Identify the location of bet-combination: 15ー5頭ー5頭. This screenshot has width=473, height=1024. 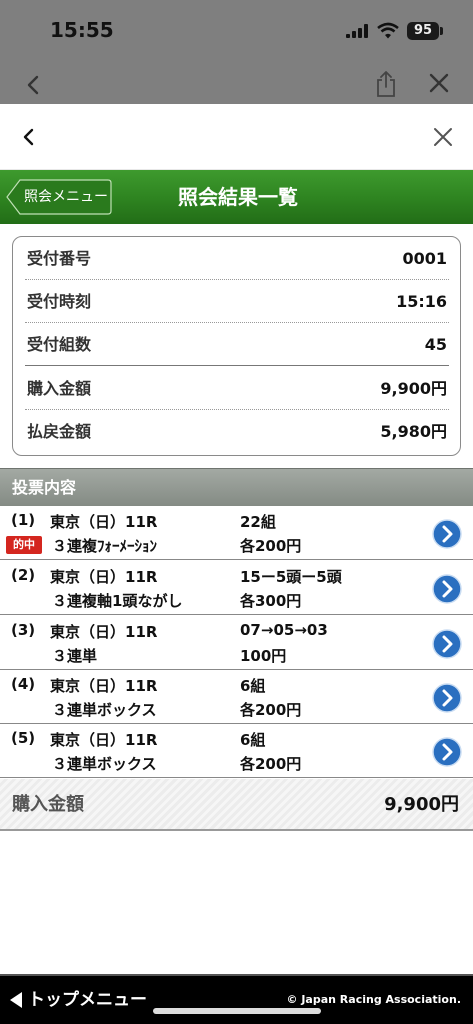
(291, 577).